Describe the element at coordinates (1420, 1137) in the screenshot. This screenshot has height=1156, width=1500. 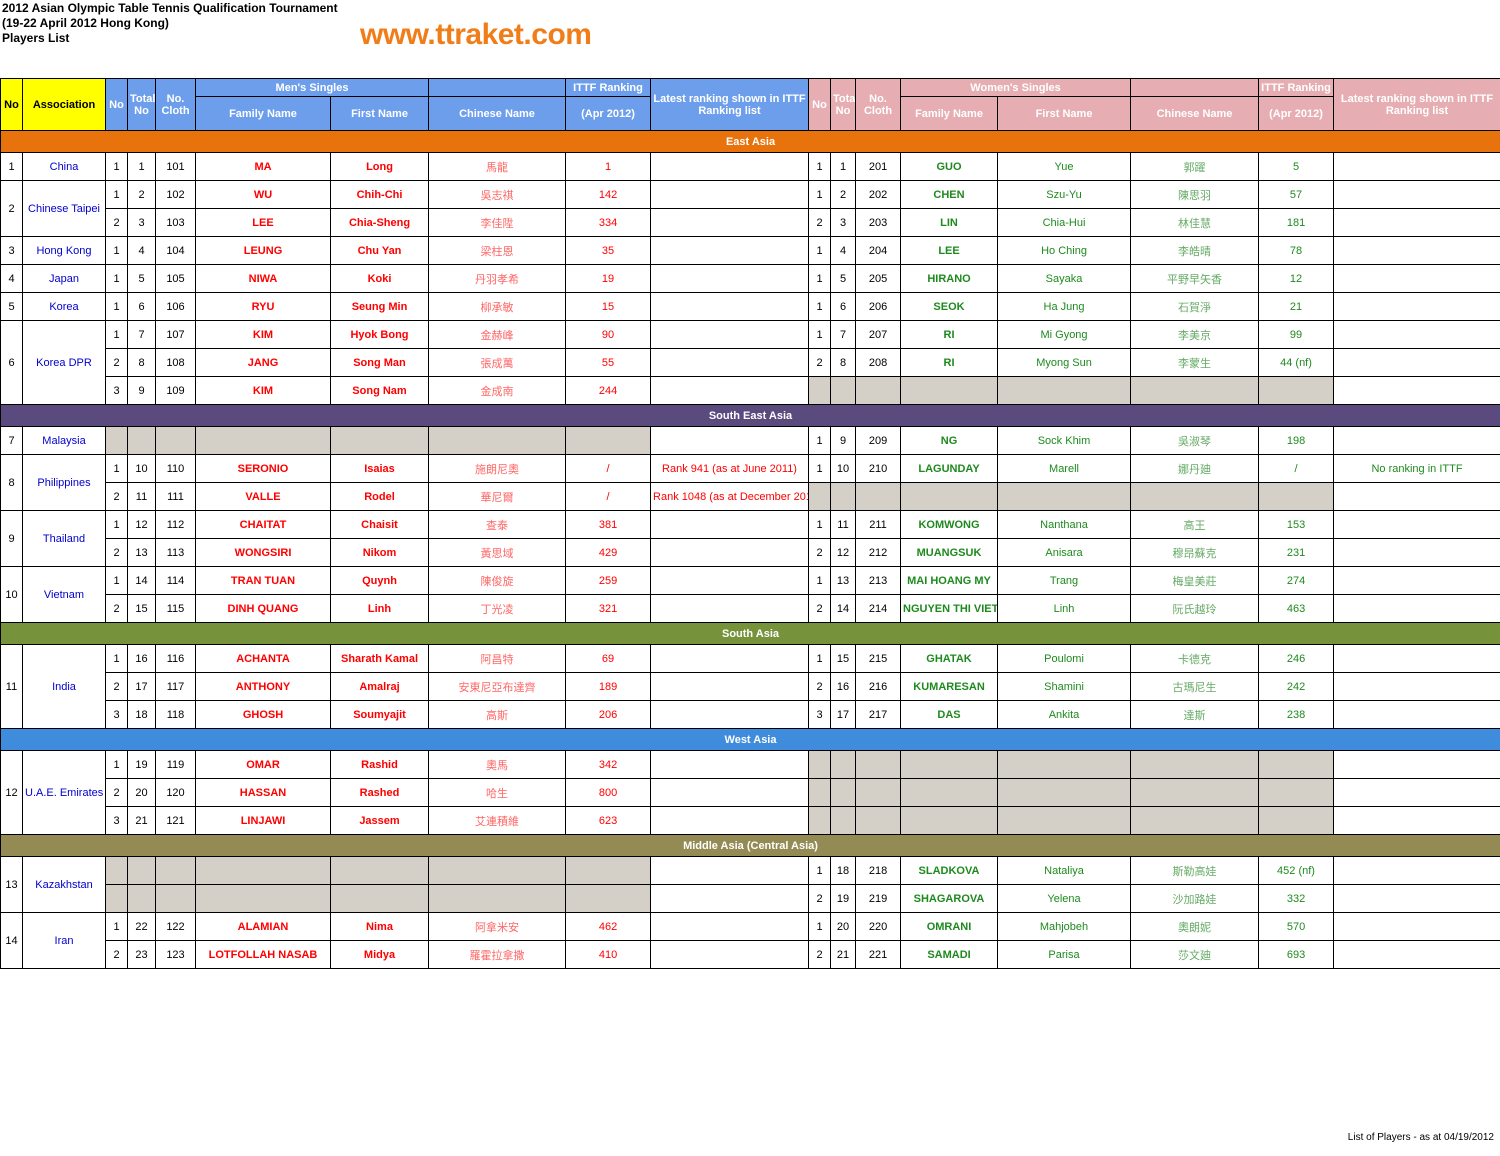
I see `footer-note: List of Players - as at 04/19/2012` at that location.